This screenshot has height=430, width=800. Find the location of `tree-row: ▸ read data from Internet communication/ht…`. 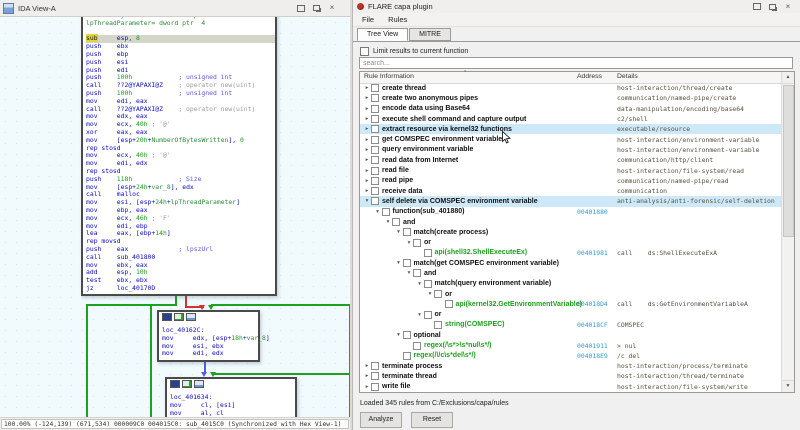

tree-row: ▸ read data from Internet communication/ht… is located at coordinates (571, 160).